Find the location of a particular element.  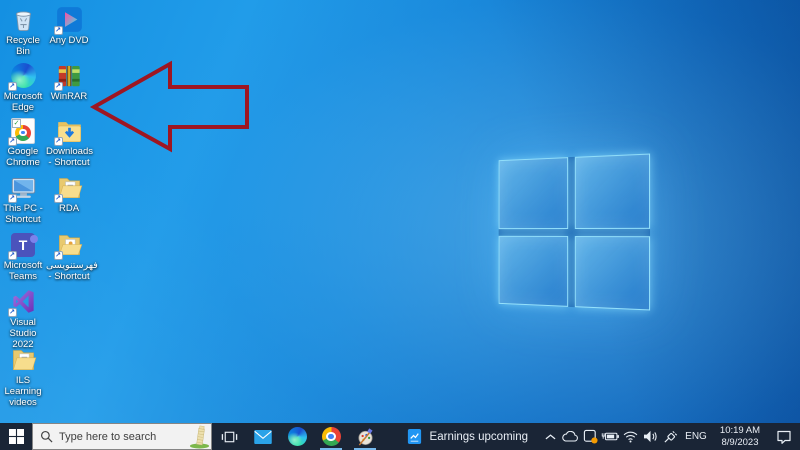

downloads-folder-icon: ↗ is located at coordinates (68, 131).